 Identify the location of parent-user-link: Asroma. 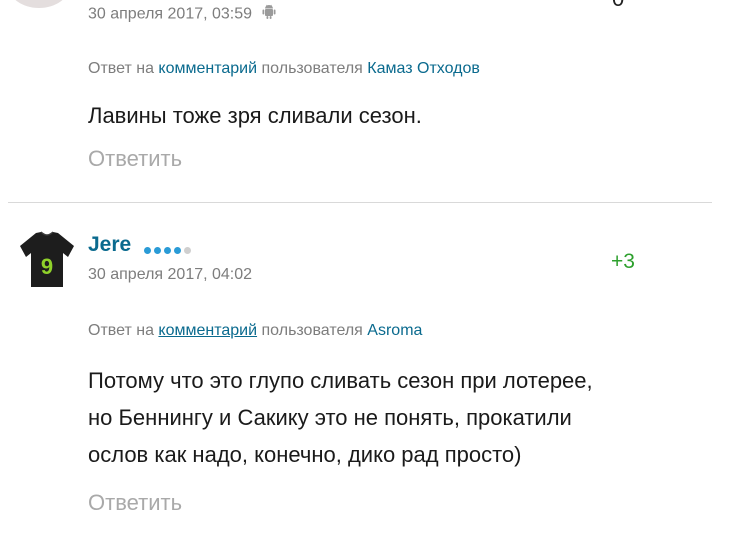
(394, 330).